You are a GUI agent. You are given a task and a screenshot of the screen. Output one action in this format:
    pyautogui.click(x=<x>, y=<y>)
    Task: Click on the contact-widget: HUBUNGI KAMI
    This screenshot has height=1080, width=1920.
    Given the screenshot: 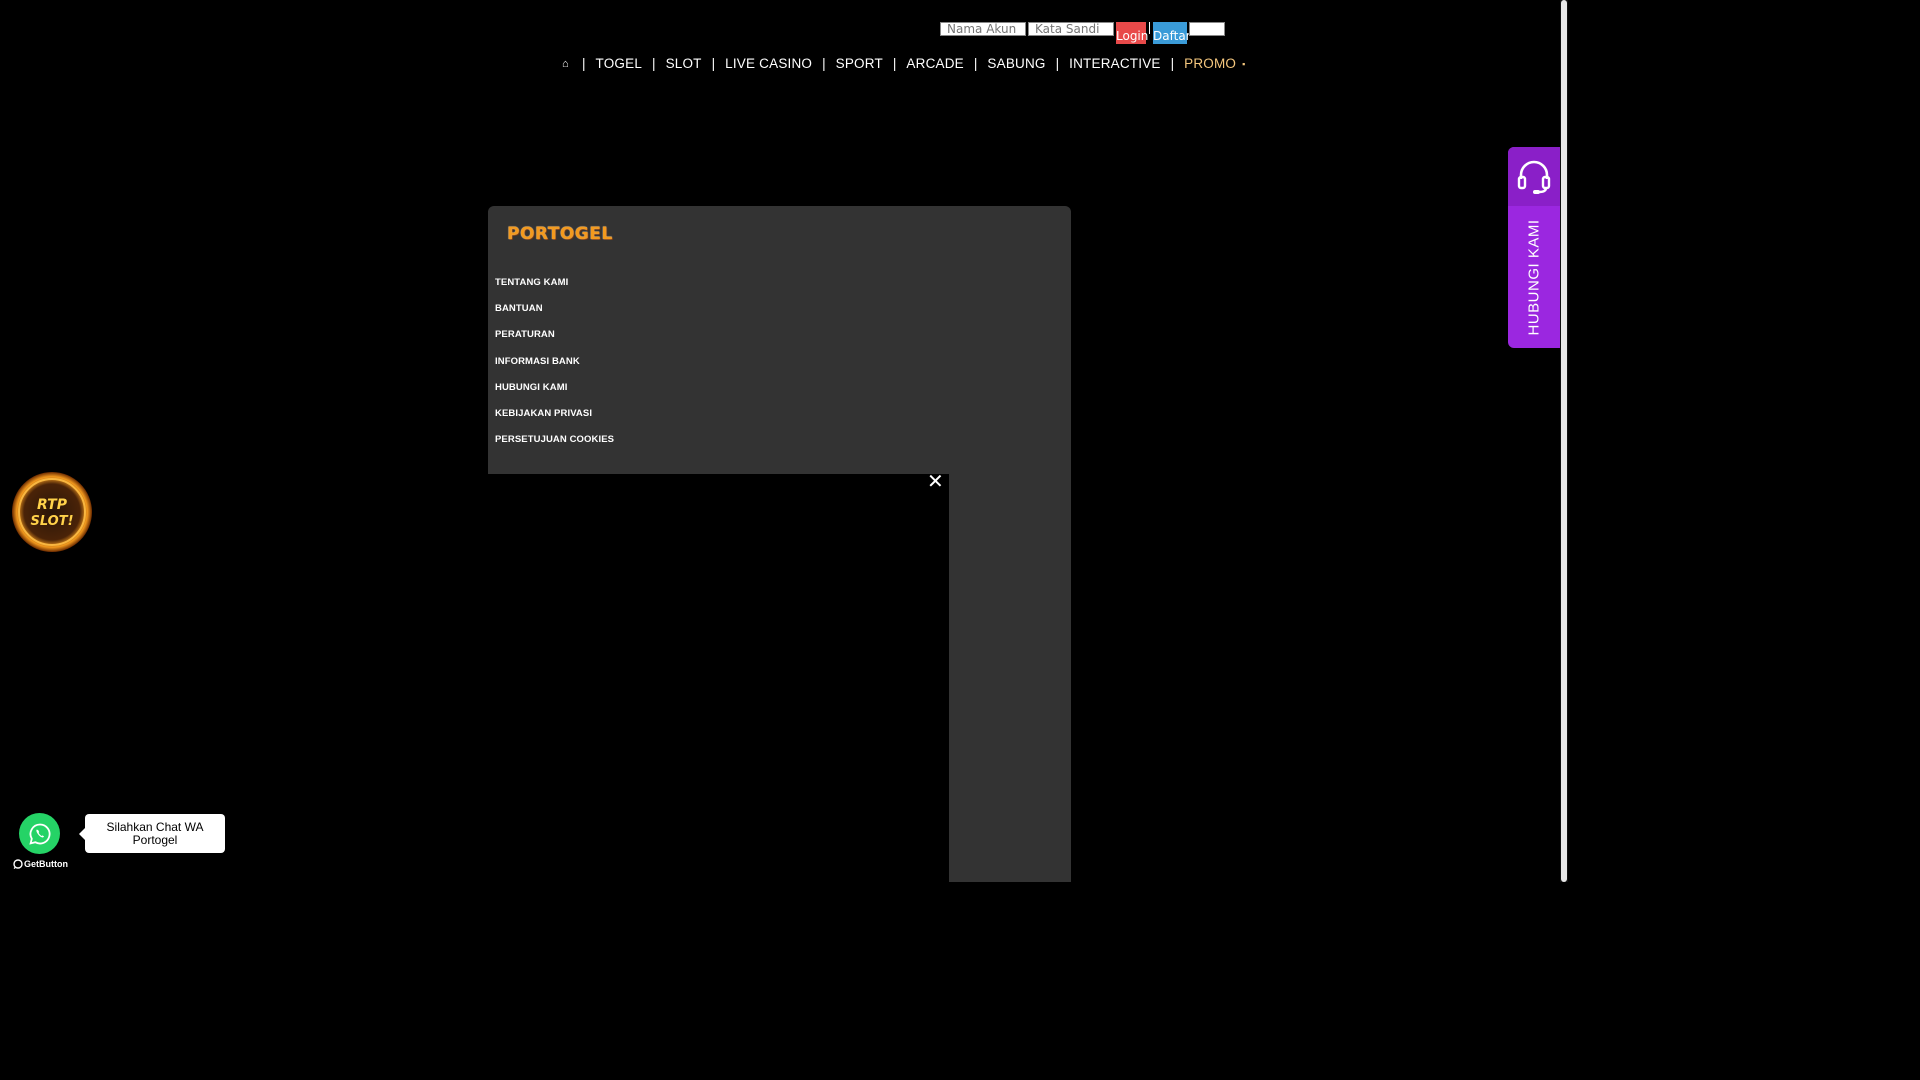 What is the action you would take?
    pyautogui.click(x=1534, y=247)
    